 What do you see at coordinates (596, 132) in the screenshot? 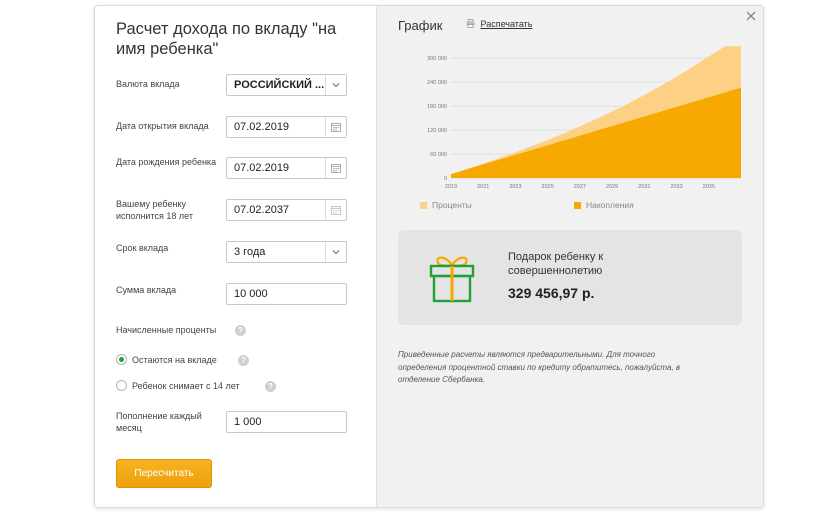
I see `series-area-savings` at bounding box center [596, 132].